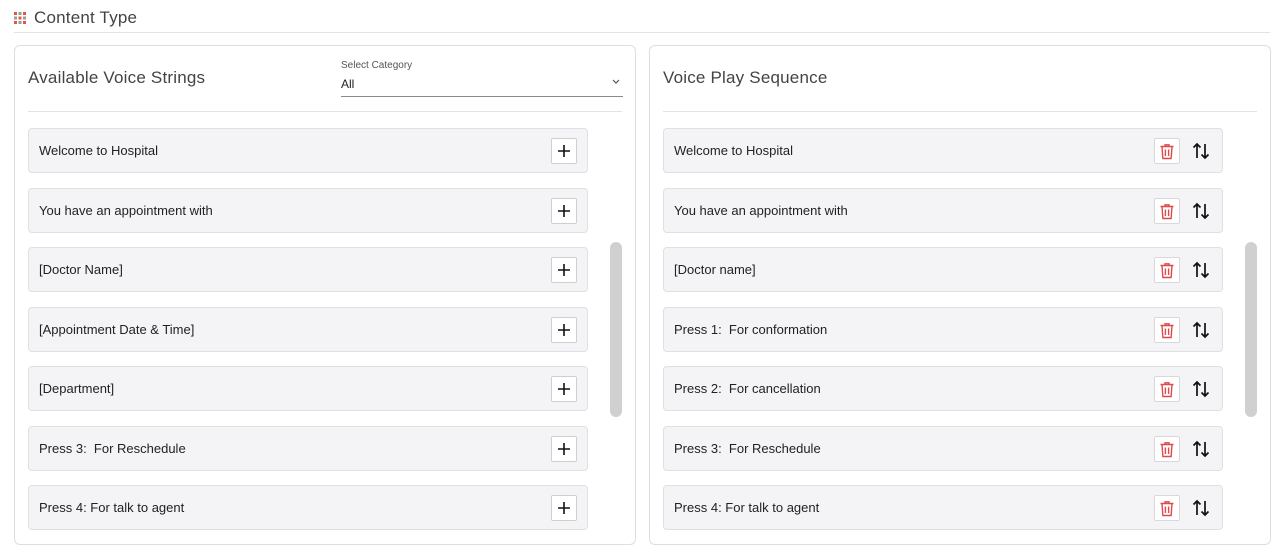 This screenshot has height=555, width=1280. What do you see at coordinates (20, 18) in the screenshot?
I see `grid-dots-icon` at bounding box center [20, 18].